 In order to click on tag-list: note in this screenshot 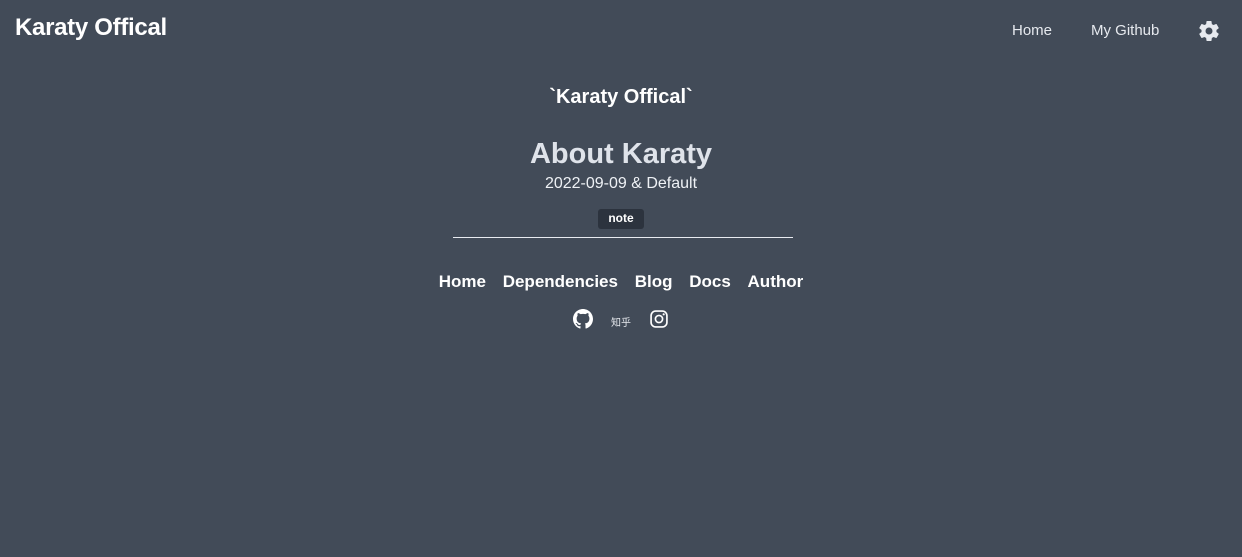, I will do `click(621, 219)`.